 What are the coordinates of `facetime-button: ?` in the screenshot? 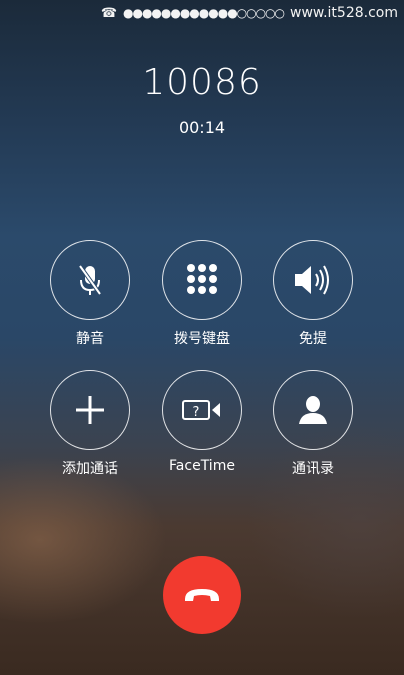 It's located at (202, 410).